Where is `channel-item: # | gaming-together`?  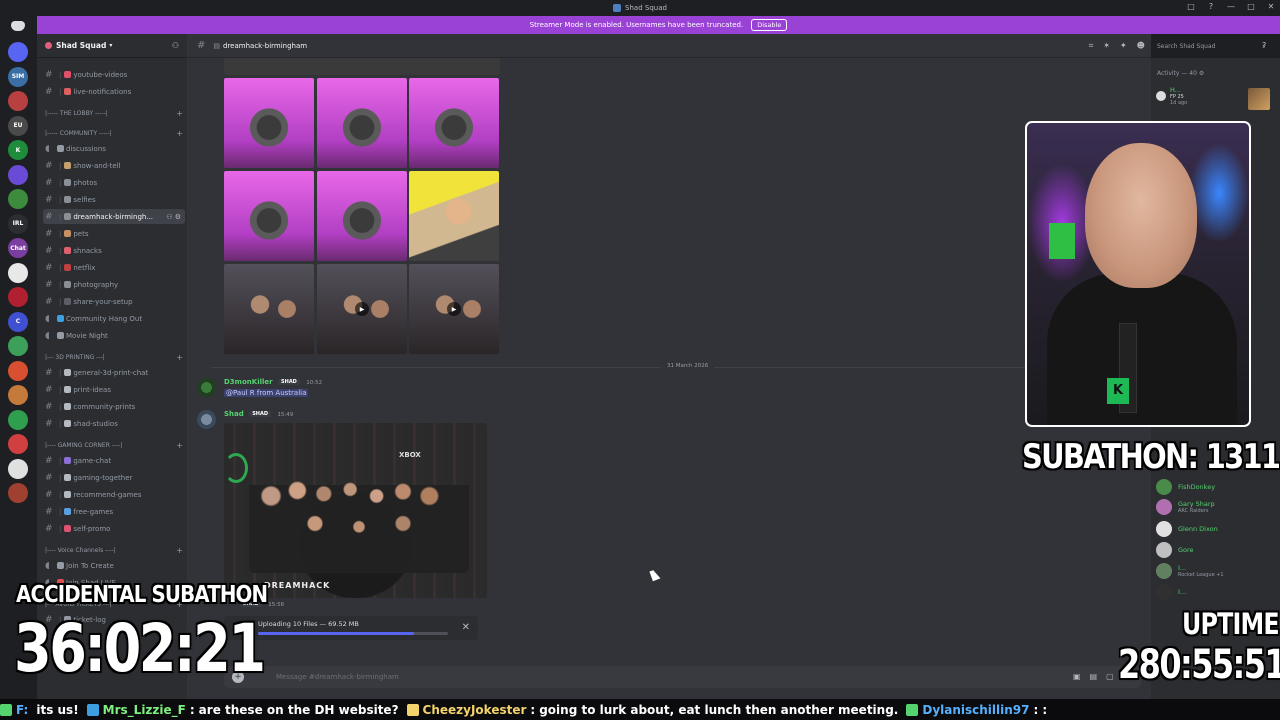 channel-item: # | gaming-together is located at coordinates (114, 477).